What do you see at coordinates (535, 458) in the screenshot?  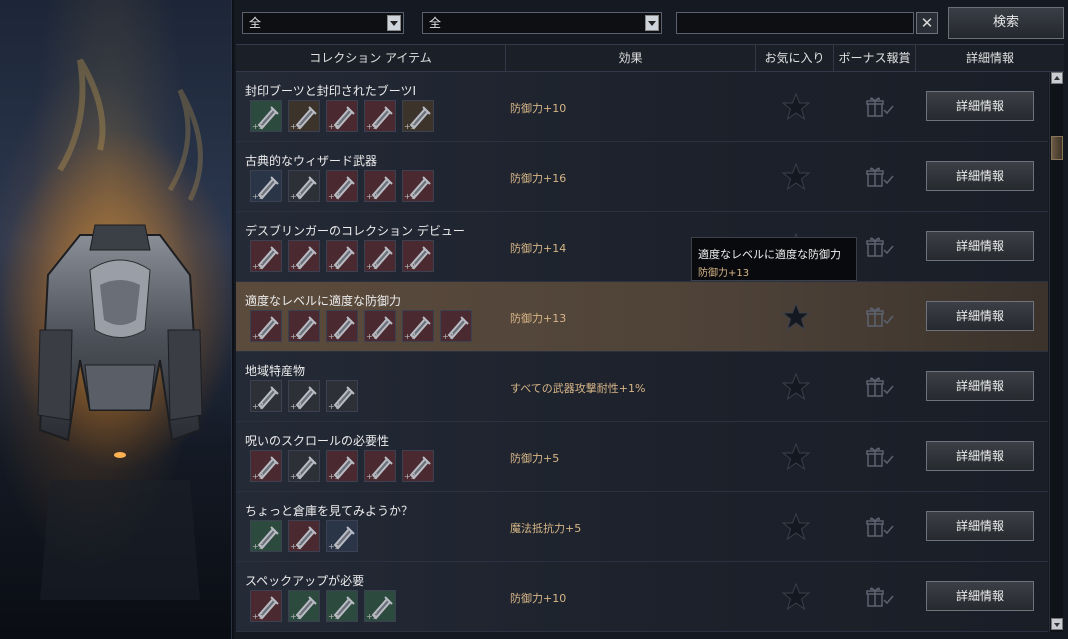 I see `collection-effect: 防御力+5` at bounding box center [535, 458].